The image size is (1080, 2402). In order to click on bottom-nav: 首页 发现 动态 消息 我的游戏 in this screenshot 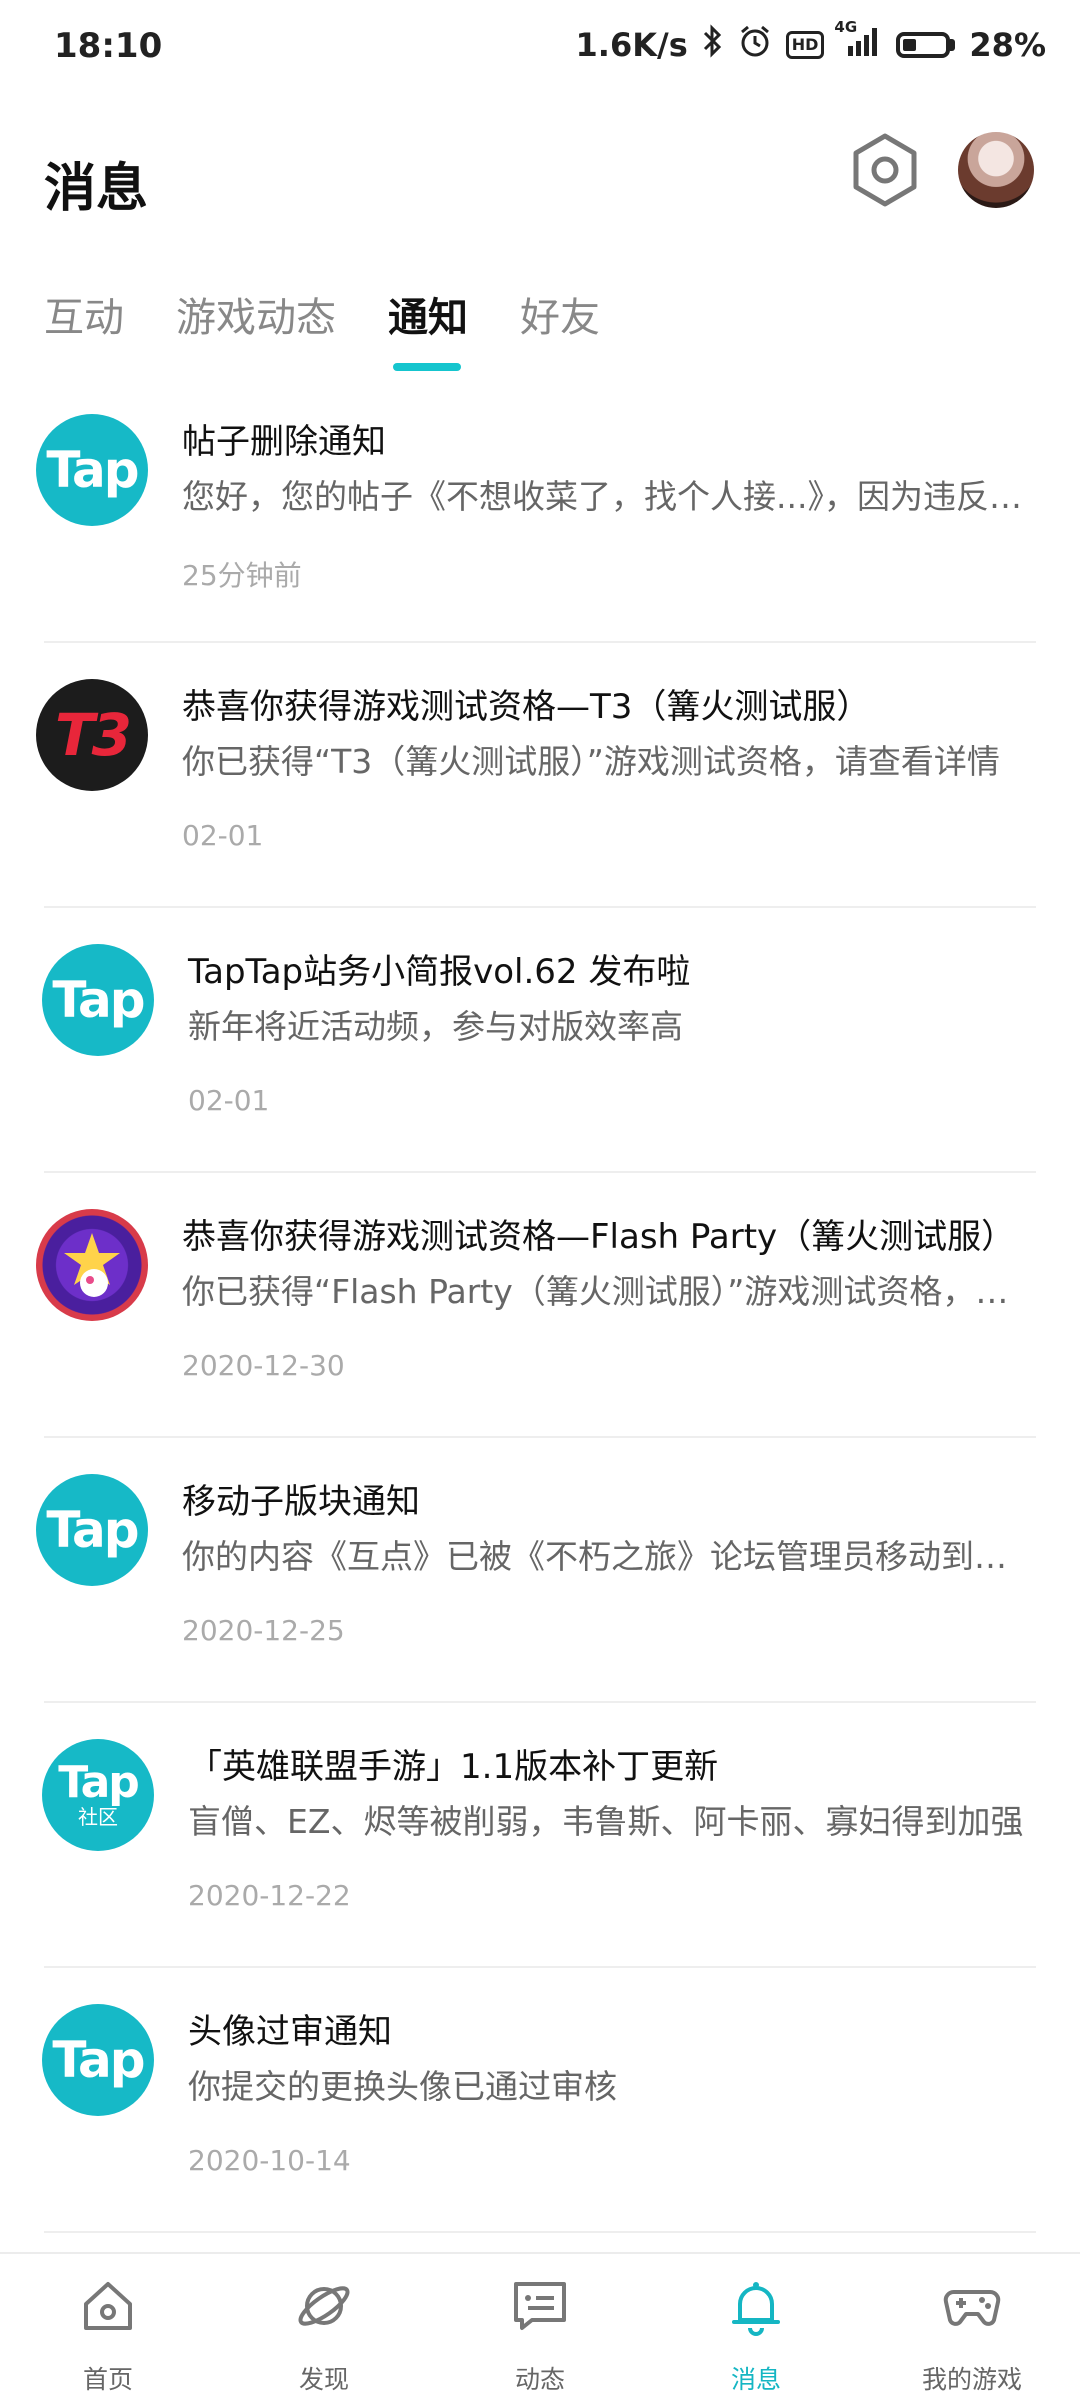, I will do `click(540, 2327)`.